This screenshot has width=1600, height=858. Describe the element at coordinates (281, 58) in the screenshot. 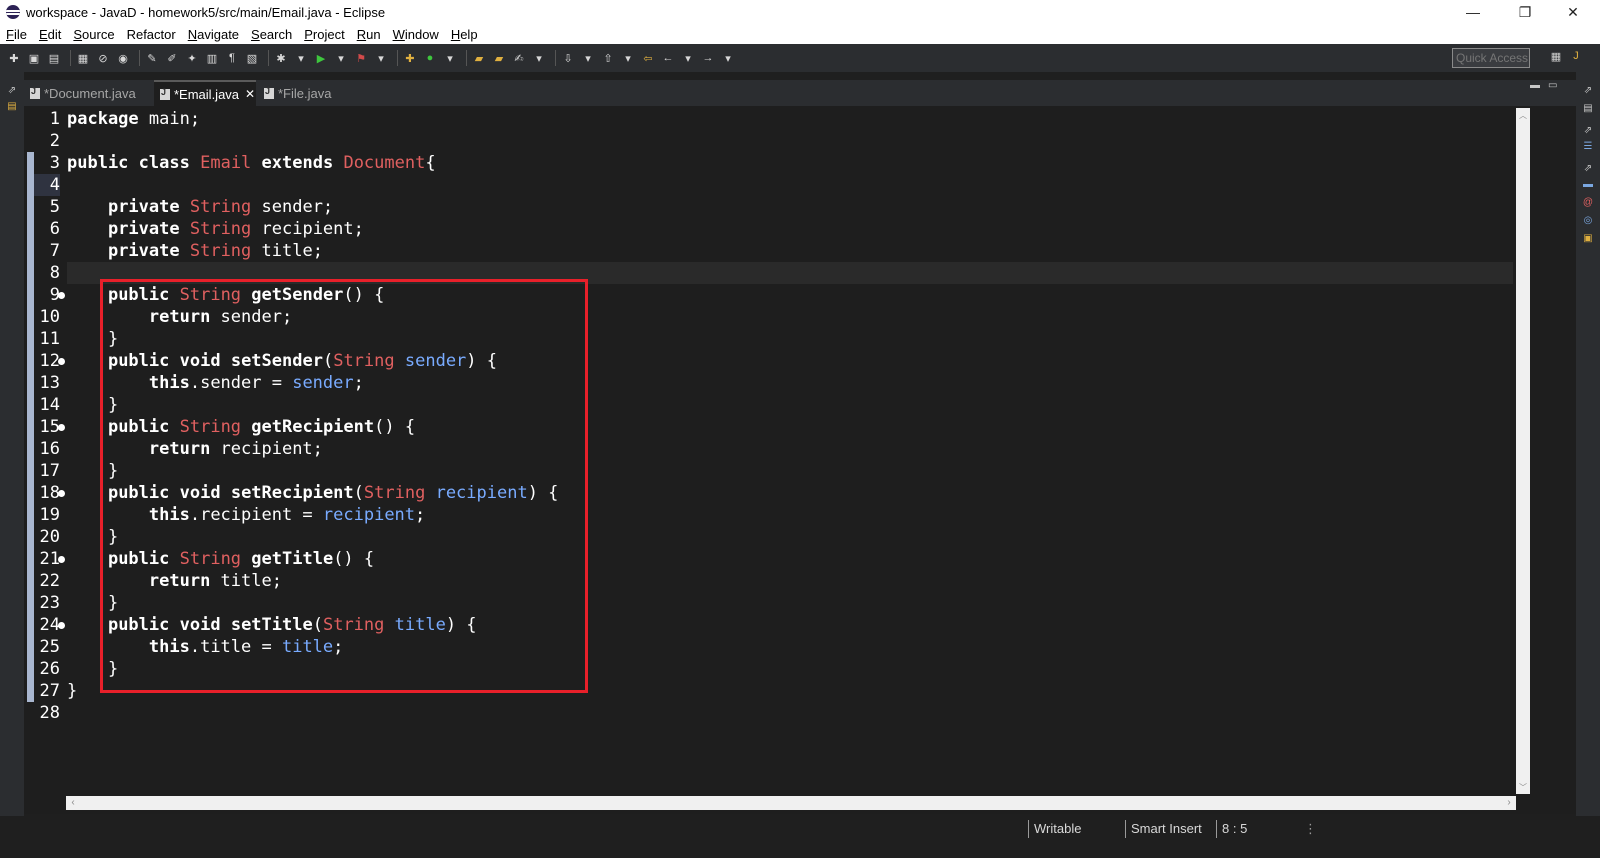

I see `debug-icon: ✱` at that location.